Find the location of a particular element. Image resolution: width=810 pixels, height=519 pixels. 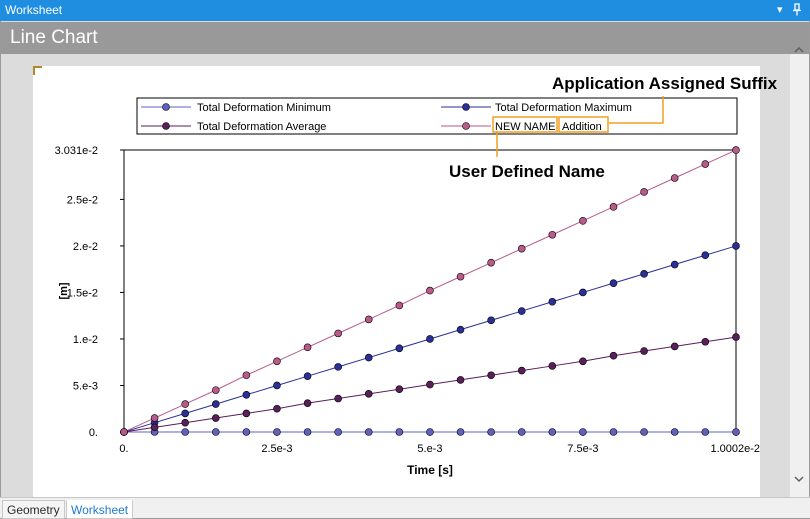

scroll-down-icon is located at coordinates (799, 480).